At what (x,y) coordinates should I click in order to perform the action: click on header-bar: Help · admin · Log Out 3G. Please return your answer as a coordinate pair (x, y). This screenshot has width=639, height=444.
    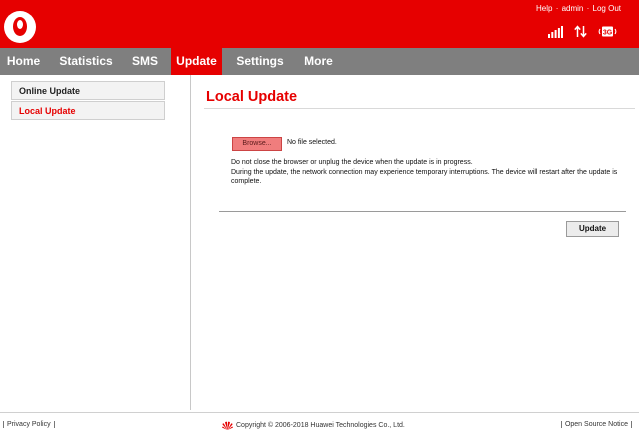
    Looking at the image, I should click on (319, 24).